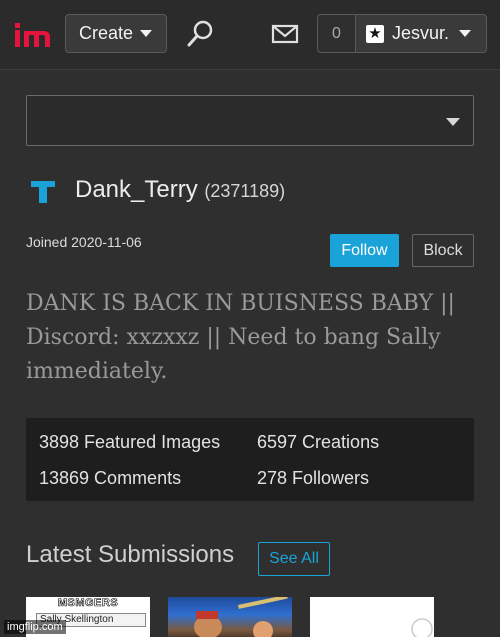 This screenshot has width=500, height=637. What do you see at coordinates (84, 242) in the screenshot?
I see `joined-date: Joined 2020-11-06` at bounding box center [84, 242].